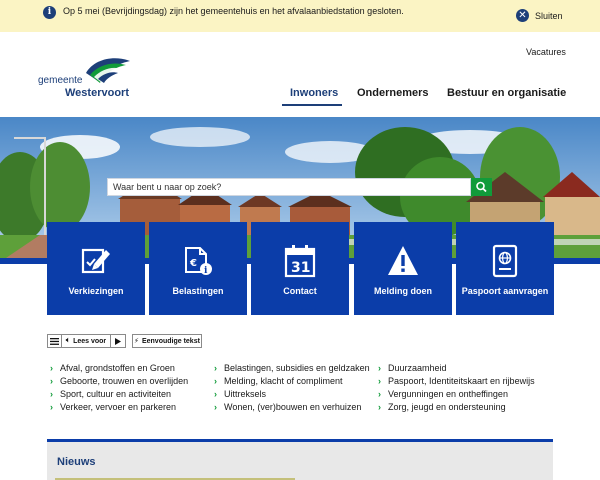 The width and height of the screenshot is (600, 480). What do you see at coordinates (68, 340) in the screenshot?
I see `speaker-icon: 🔈︎` at bounding box center [68, 340].